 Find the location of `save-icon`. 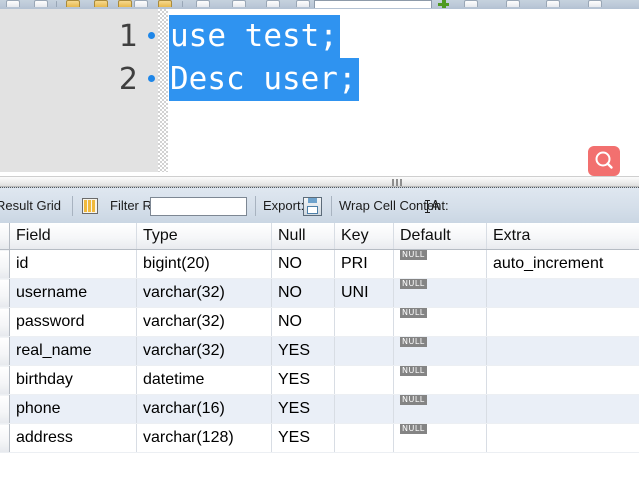

save-icon is located at coordinates (73, 3).